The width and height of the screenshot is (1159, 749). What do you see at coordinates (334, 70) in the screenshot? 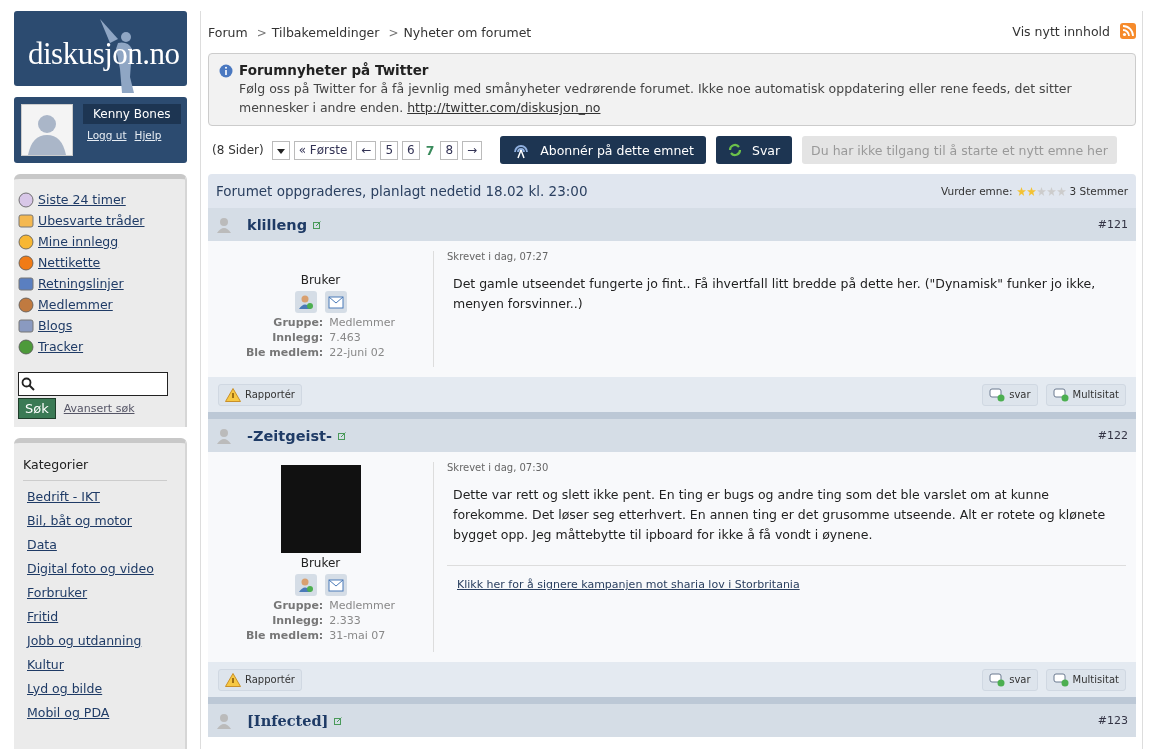
I see `notice-title: Forumnyheter på Twitter` at bounding box center [334, 70].